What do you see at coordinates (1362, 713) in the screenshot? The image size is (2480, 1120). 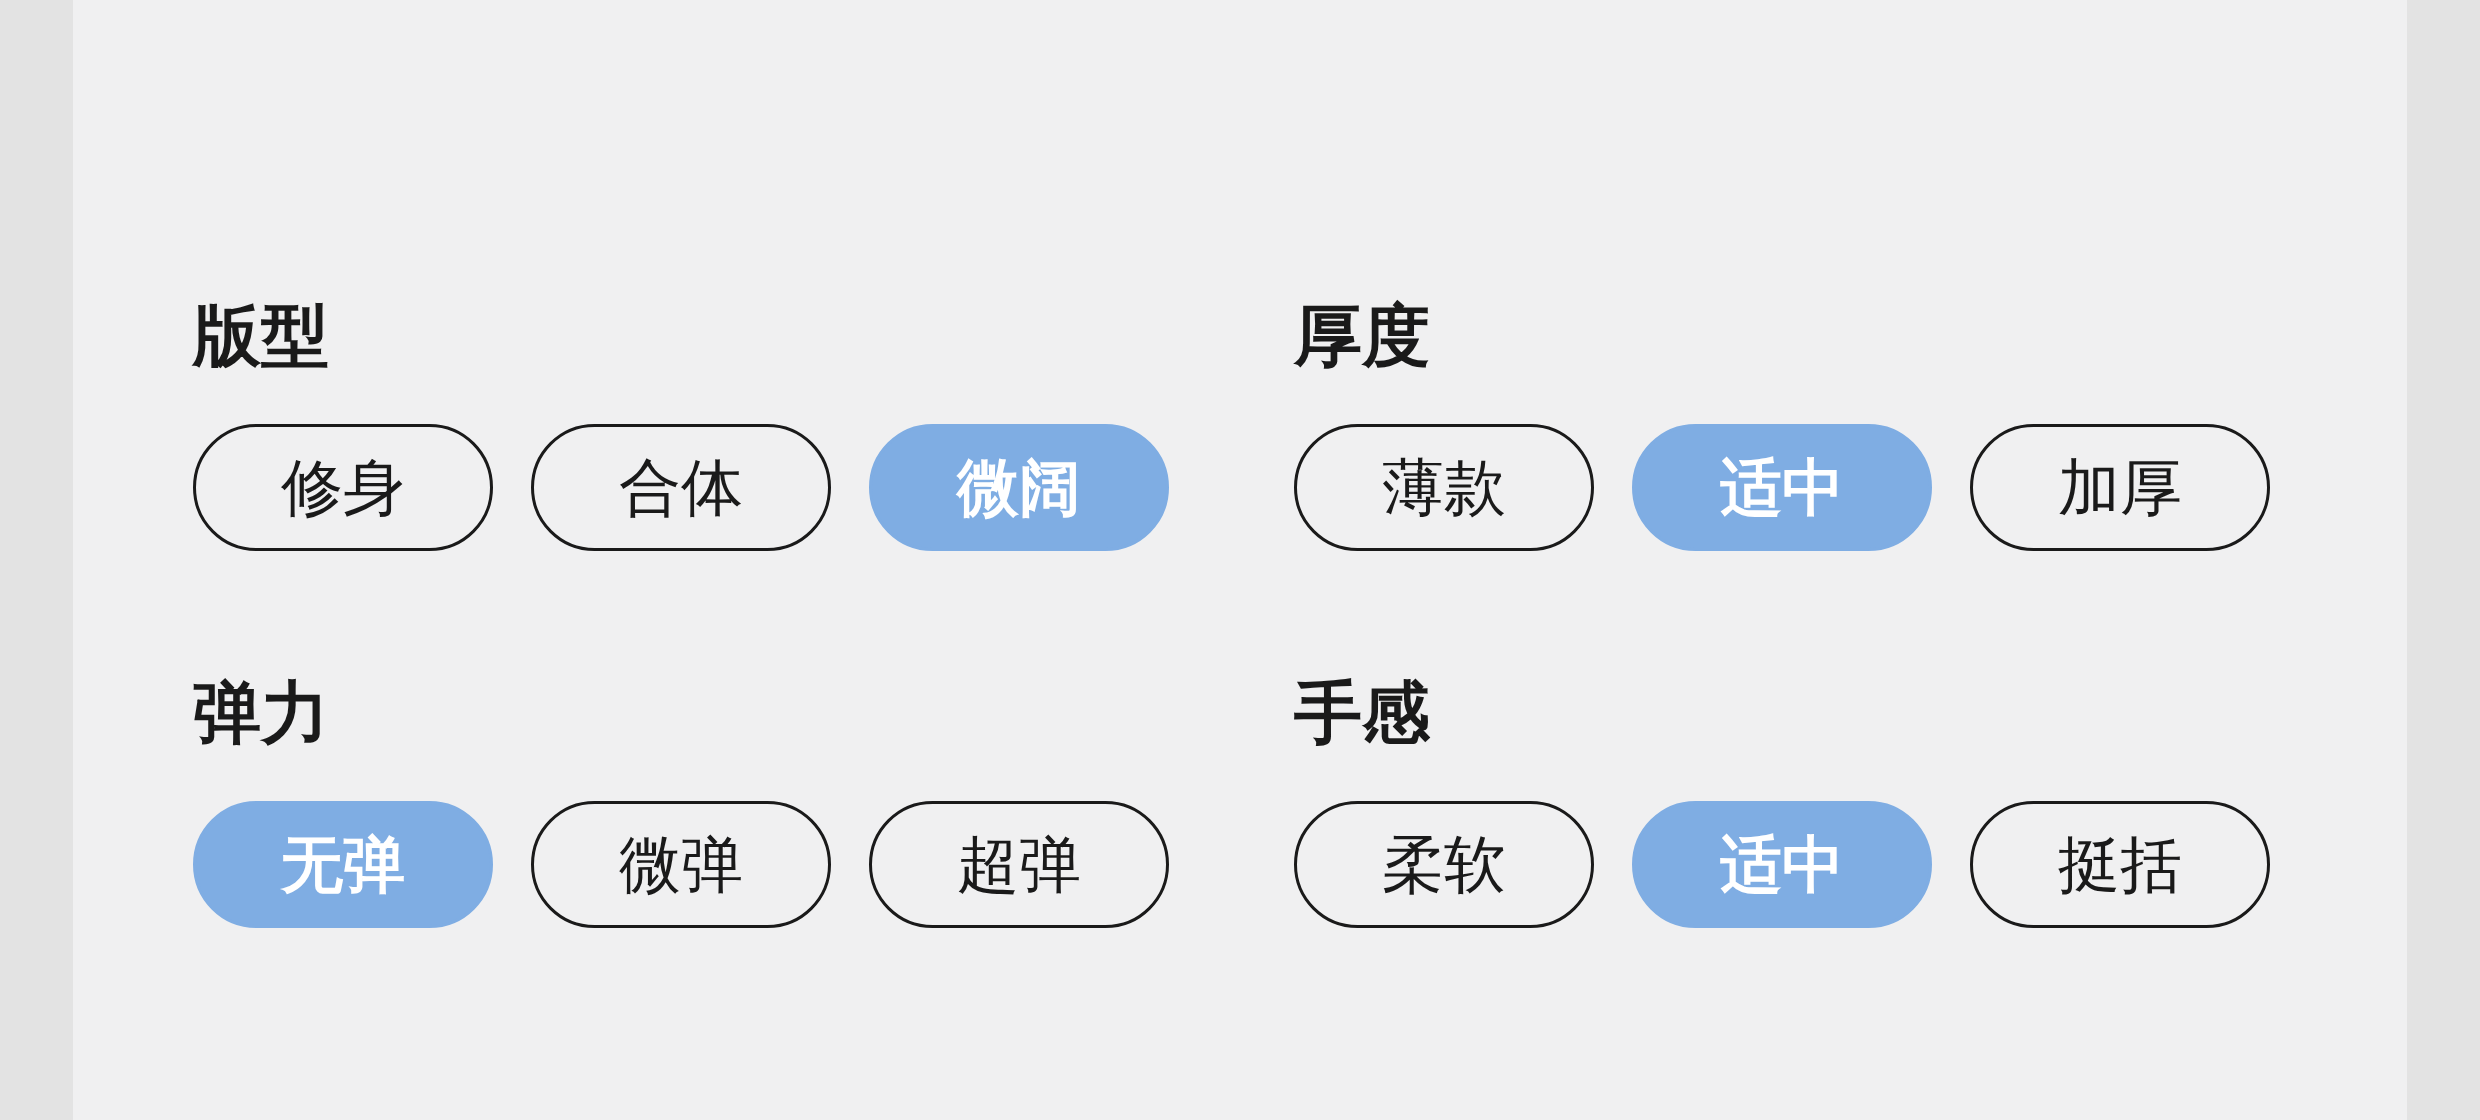 I see `section-heading: 手感` at bounding box center [1362, 713].